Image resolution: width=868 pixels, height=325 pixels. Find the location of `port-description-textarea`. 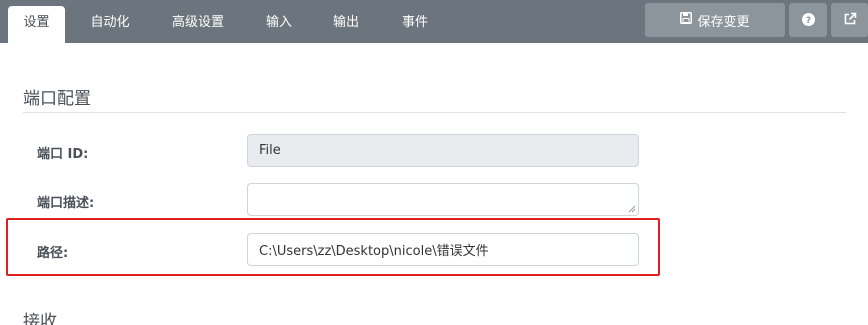

port-description-textarea is located at coordinates (443, 199).